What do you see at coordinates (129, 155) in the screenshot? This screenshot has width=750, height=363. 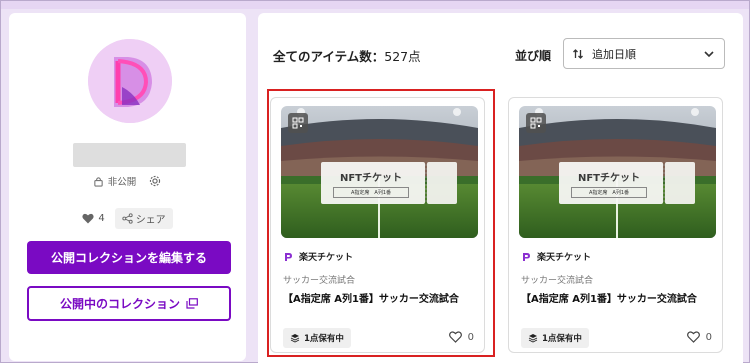 I see `username-blurred` at bounding box center [129, 155].